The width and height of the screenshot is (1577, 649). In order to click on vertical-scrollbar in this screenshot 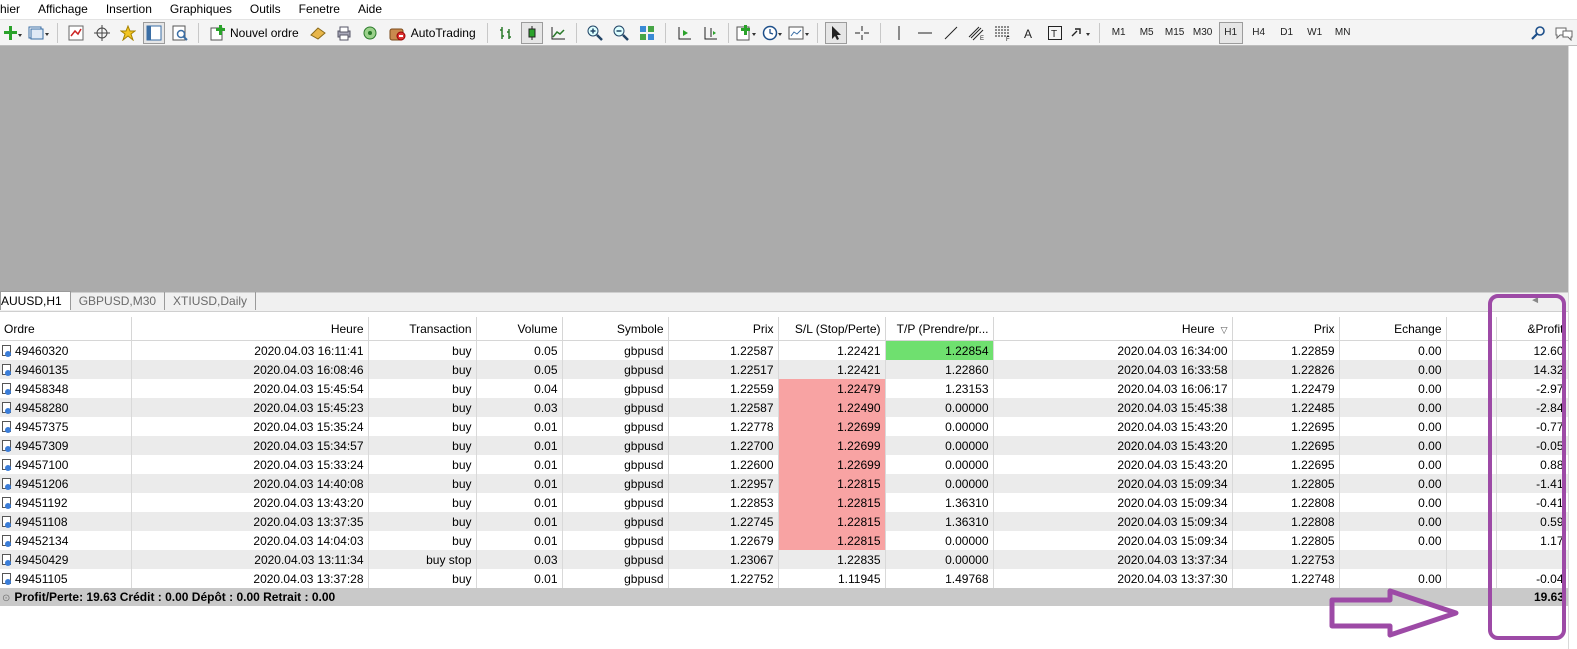, I will do `click(1572, 347)`.